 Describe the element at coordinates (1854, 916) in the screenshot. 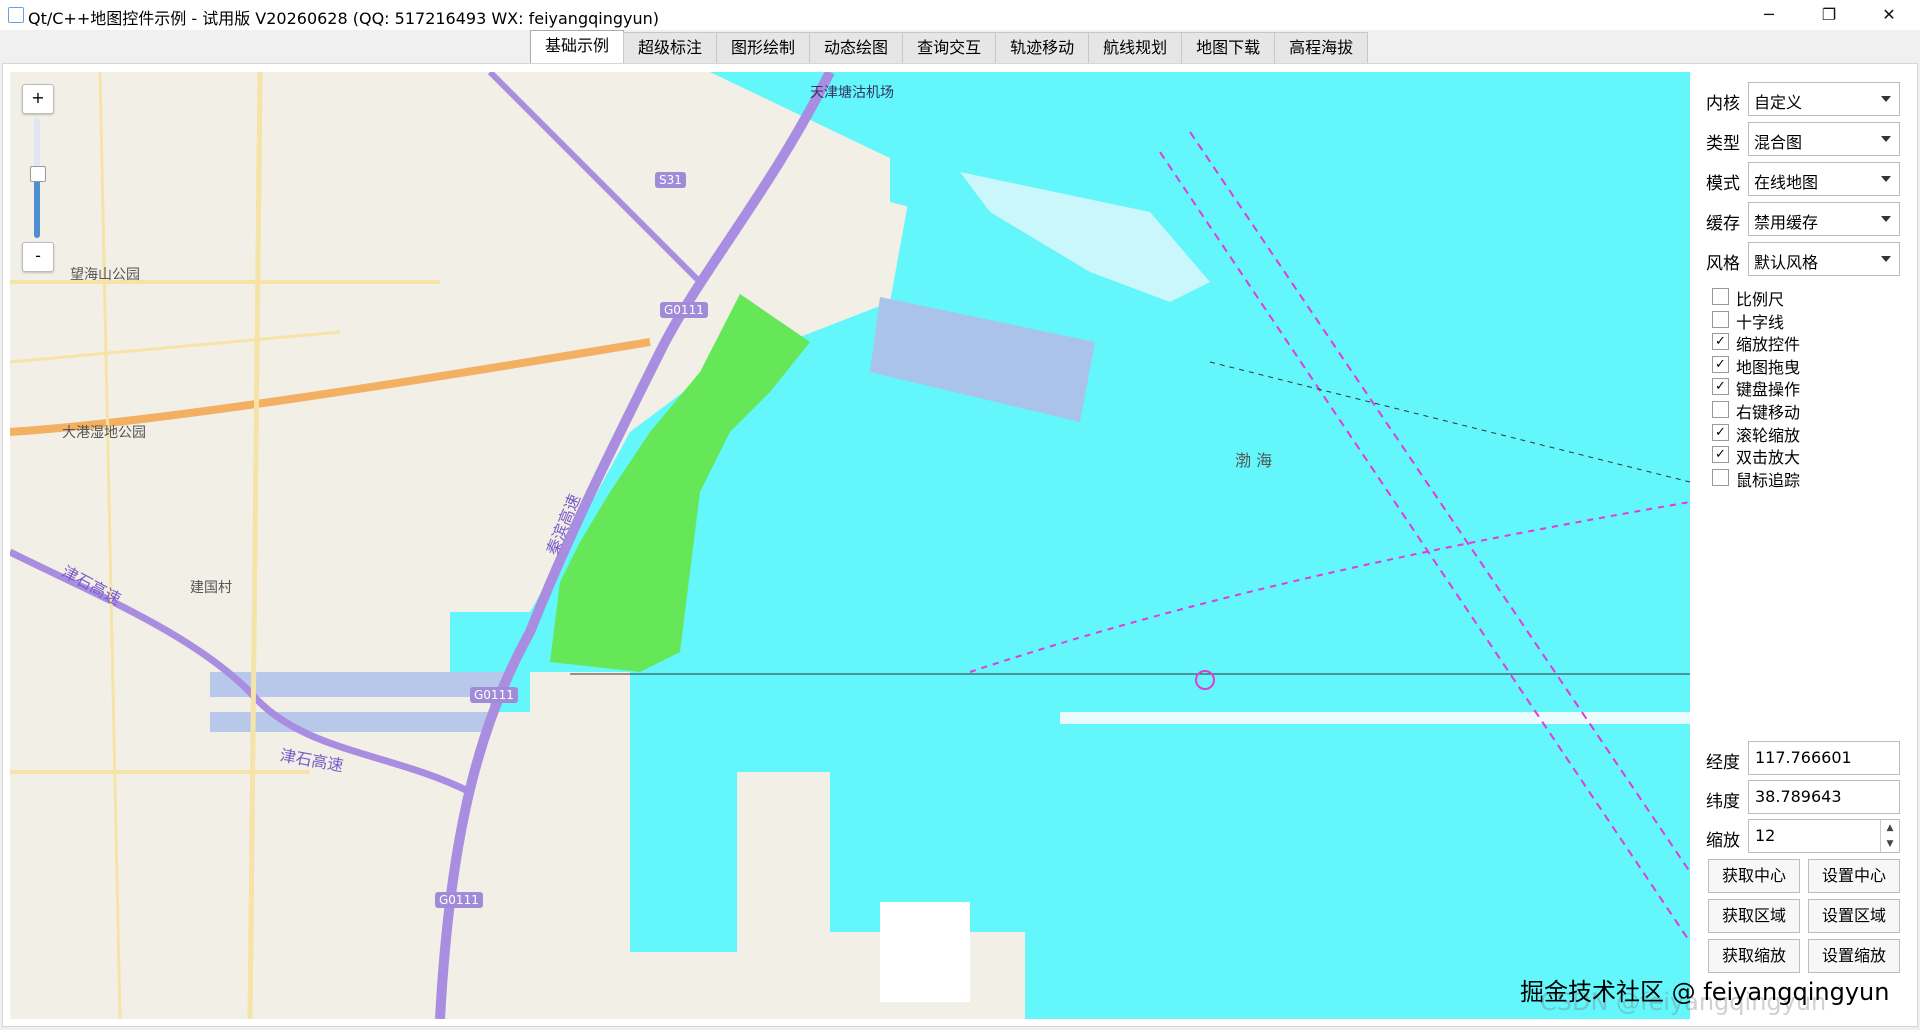

I see `set-bounds-button: 设置区域` at that location.